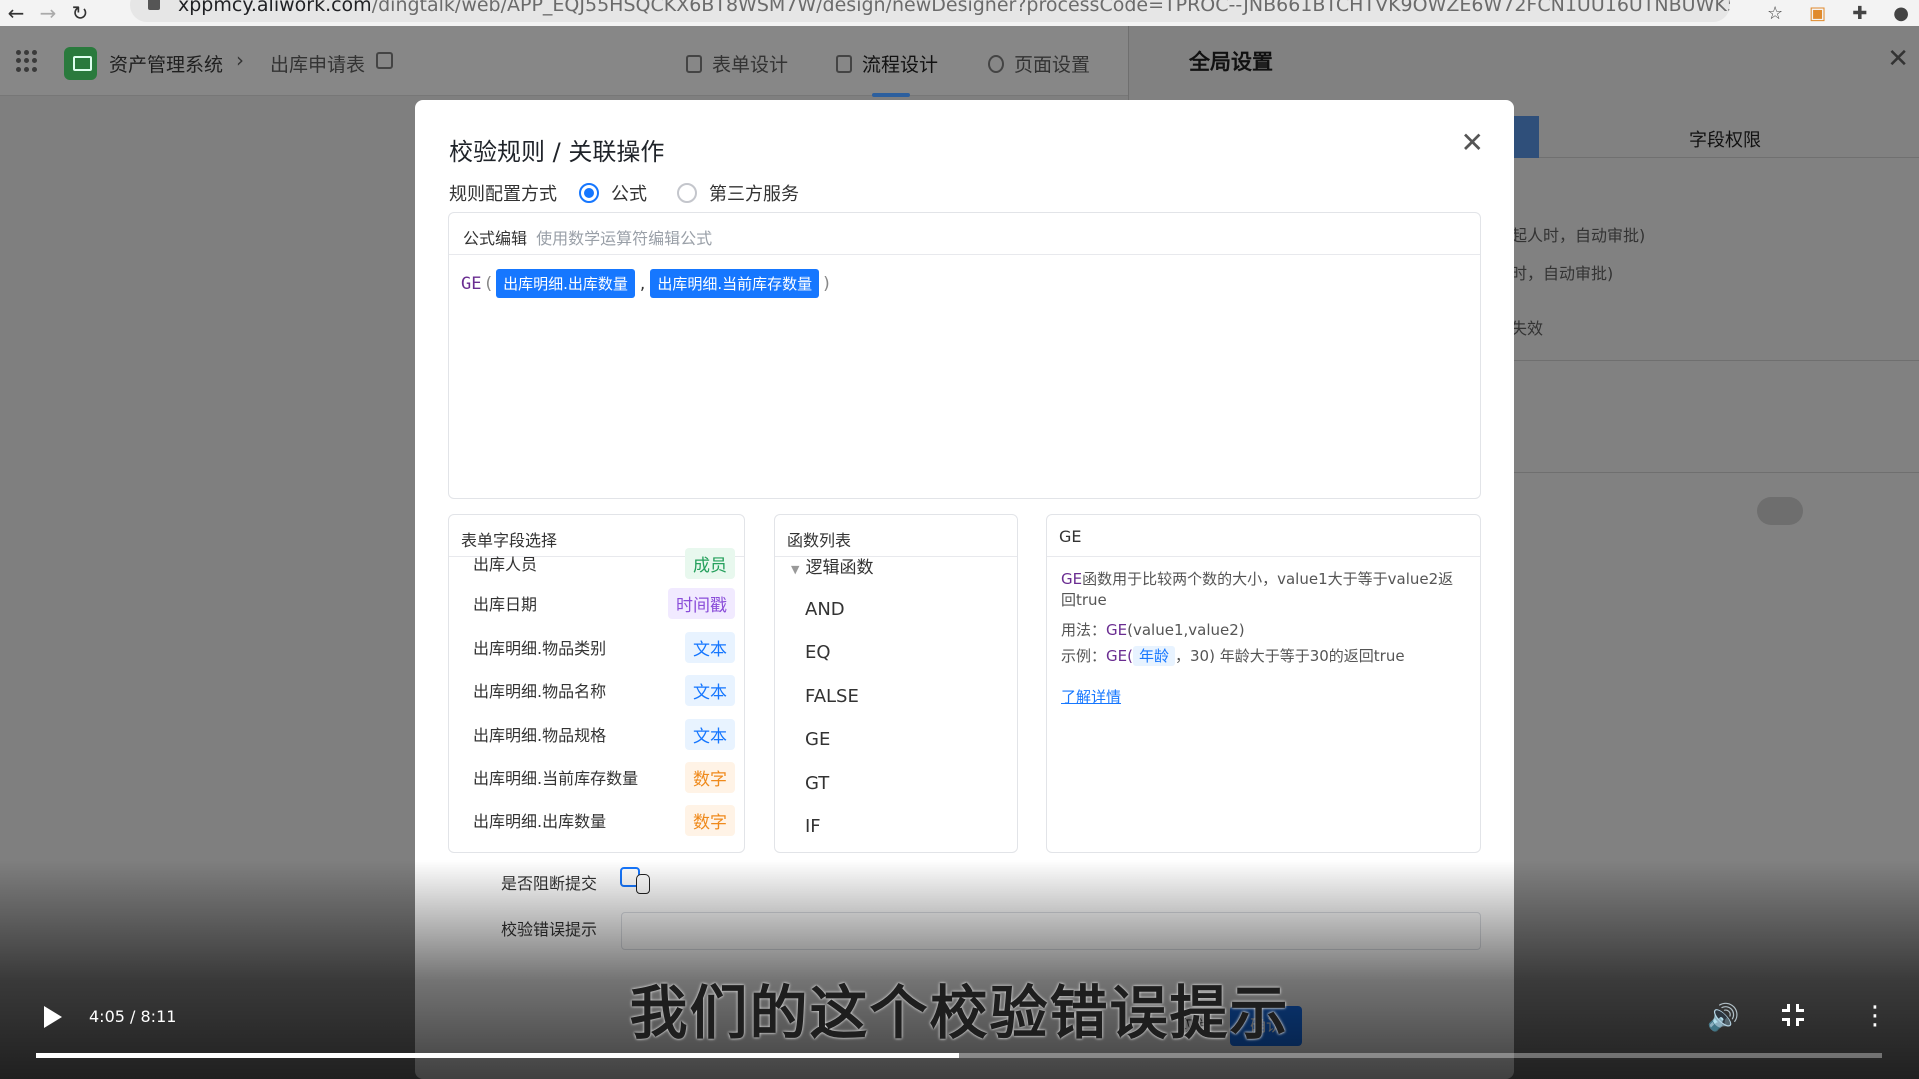 This screenshot has width=1919, height=1079. What do you see at coordinates (964, 234) in the screenshot?
I see `formula-editor-header: 公式编辑 使用数学运算符编辑公式` at bounding box center [964, 234].